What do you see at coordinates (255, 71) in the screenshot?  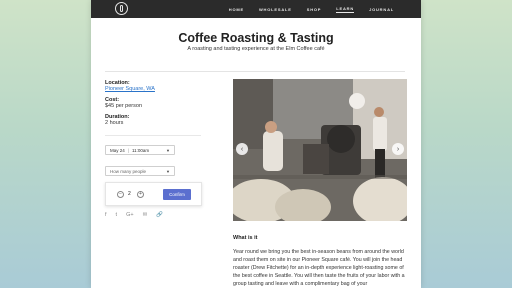 I see `divider` at bounding box center [255, 71].